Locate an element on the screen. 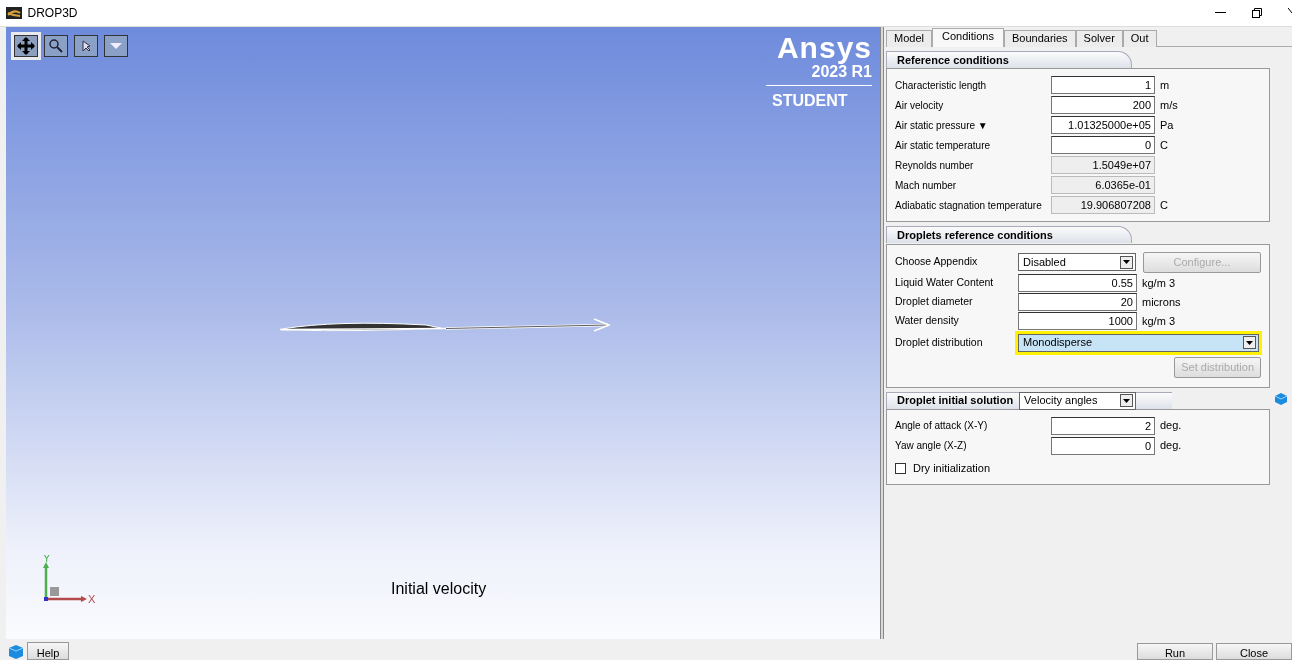 The image size is (1292, 660). window-title: DROP3D is located at coordinates (52, 13).